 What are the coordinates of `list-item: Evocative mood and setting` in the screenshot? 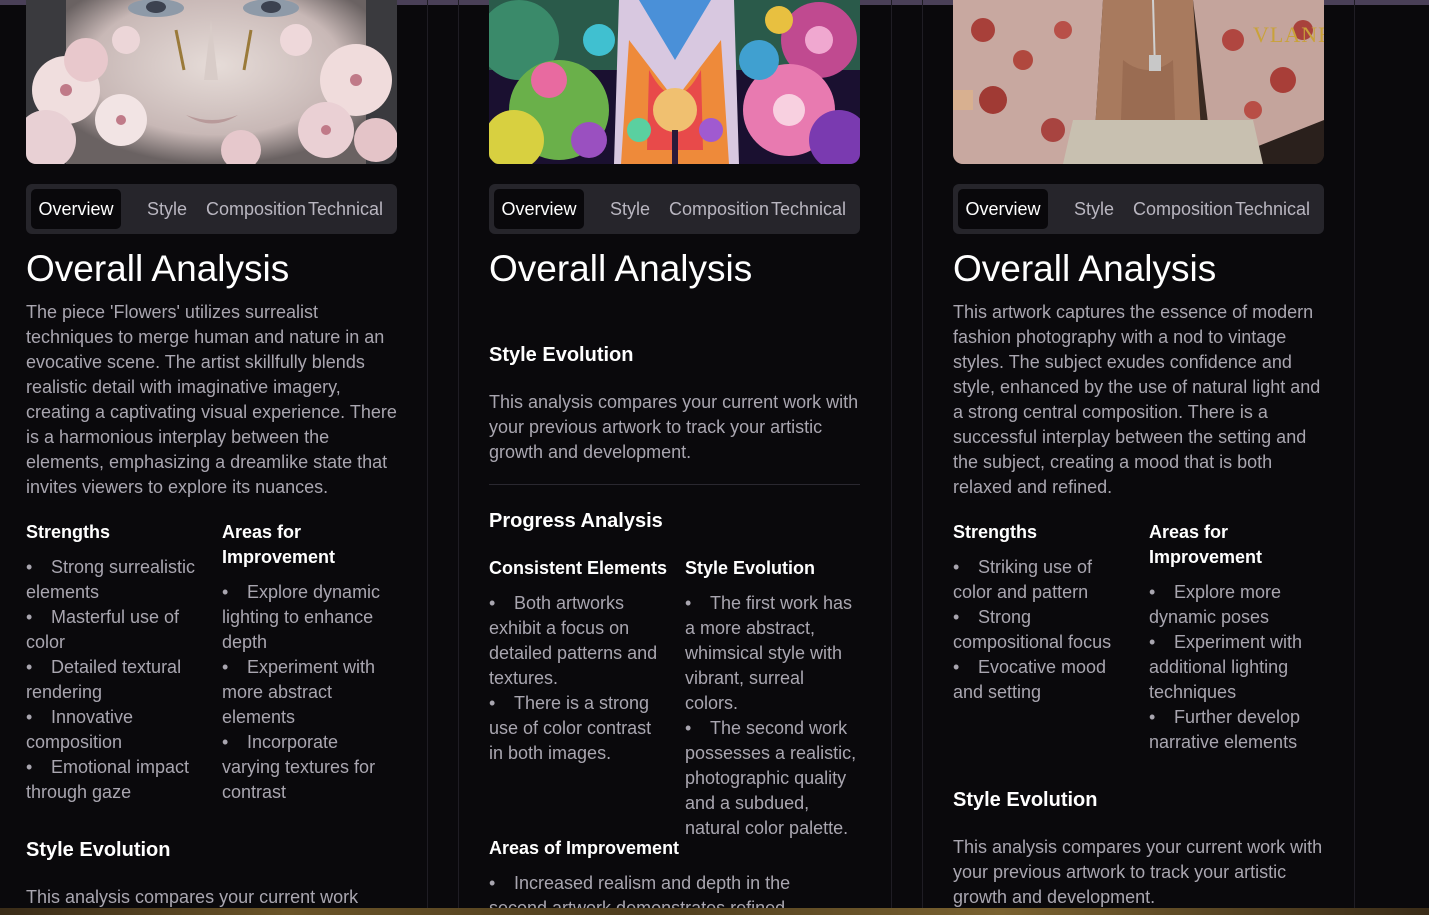 It's located at (1038, 680).